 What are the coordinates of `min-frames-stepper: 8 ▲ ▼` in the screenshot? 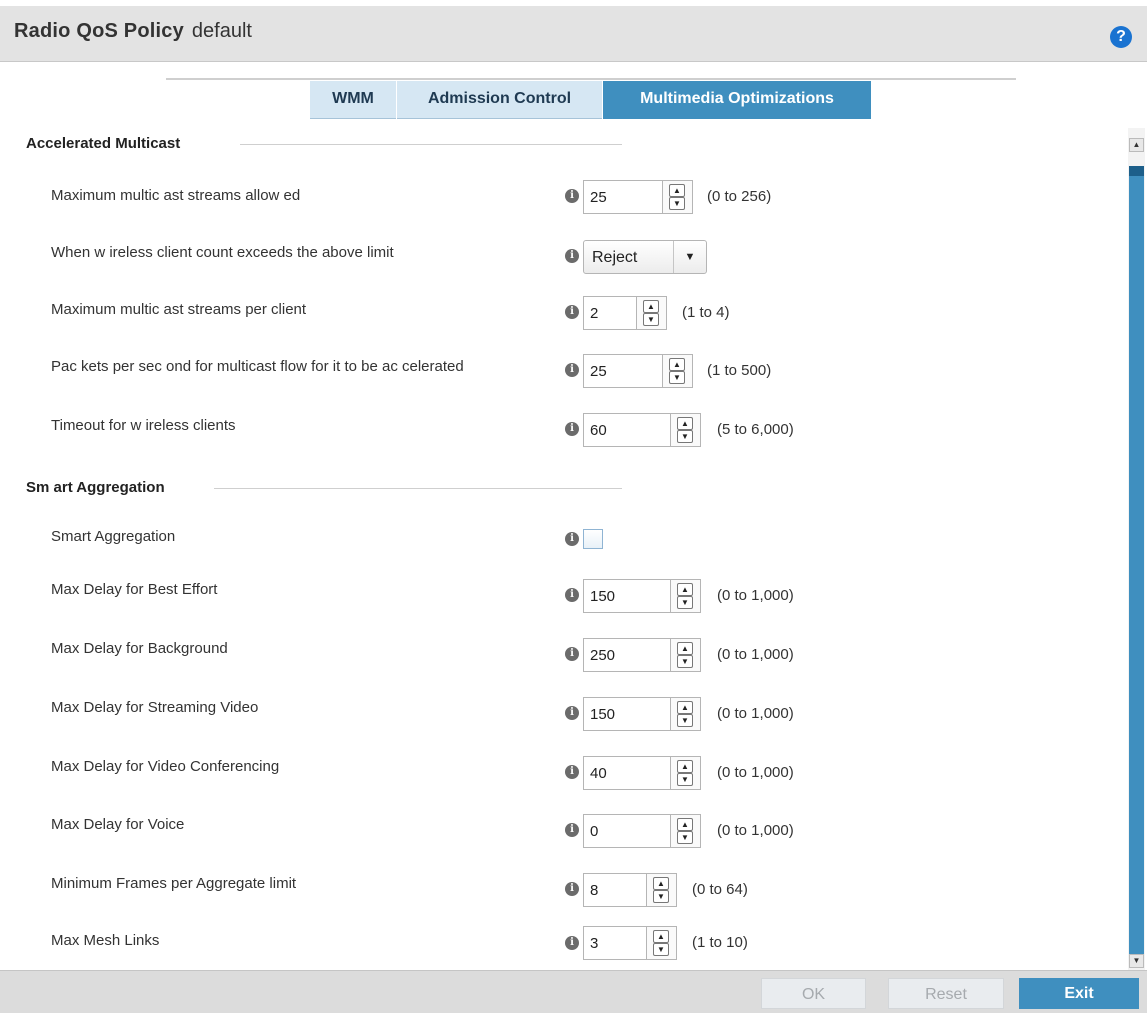 It's located at (630, 890).